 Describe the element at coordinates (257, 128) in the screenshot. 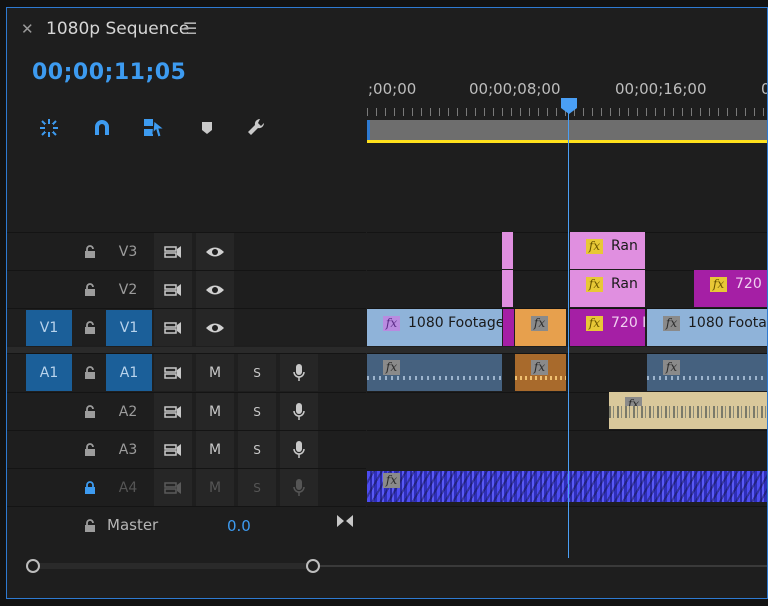

I see `wrench-icon` at that location.